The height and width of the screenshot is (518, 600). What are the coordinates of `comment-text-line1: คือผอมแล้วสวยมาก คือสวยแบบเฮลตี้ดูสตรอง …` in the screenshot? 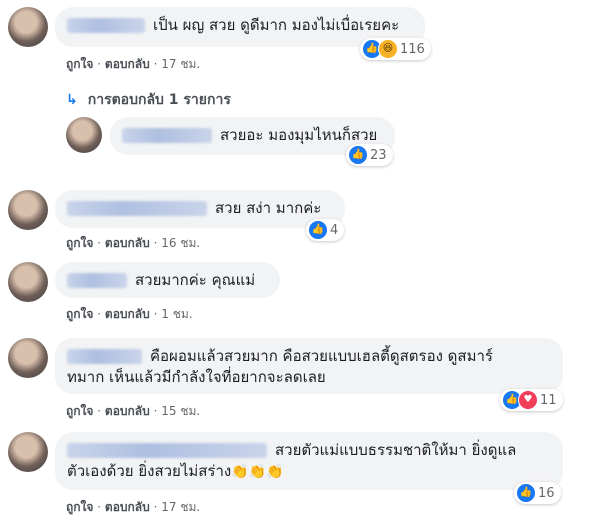 It's located at (321, 356).